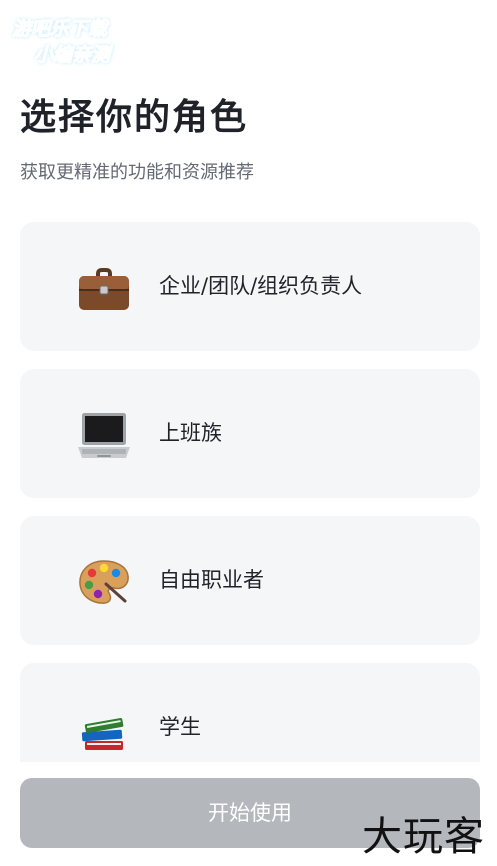  What do you see at coordinates (59, 29) in the screenshot?
I see `watermark-line-1: 游吧乐下载` at bounding box center [59, 29].